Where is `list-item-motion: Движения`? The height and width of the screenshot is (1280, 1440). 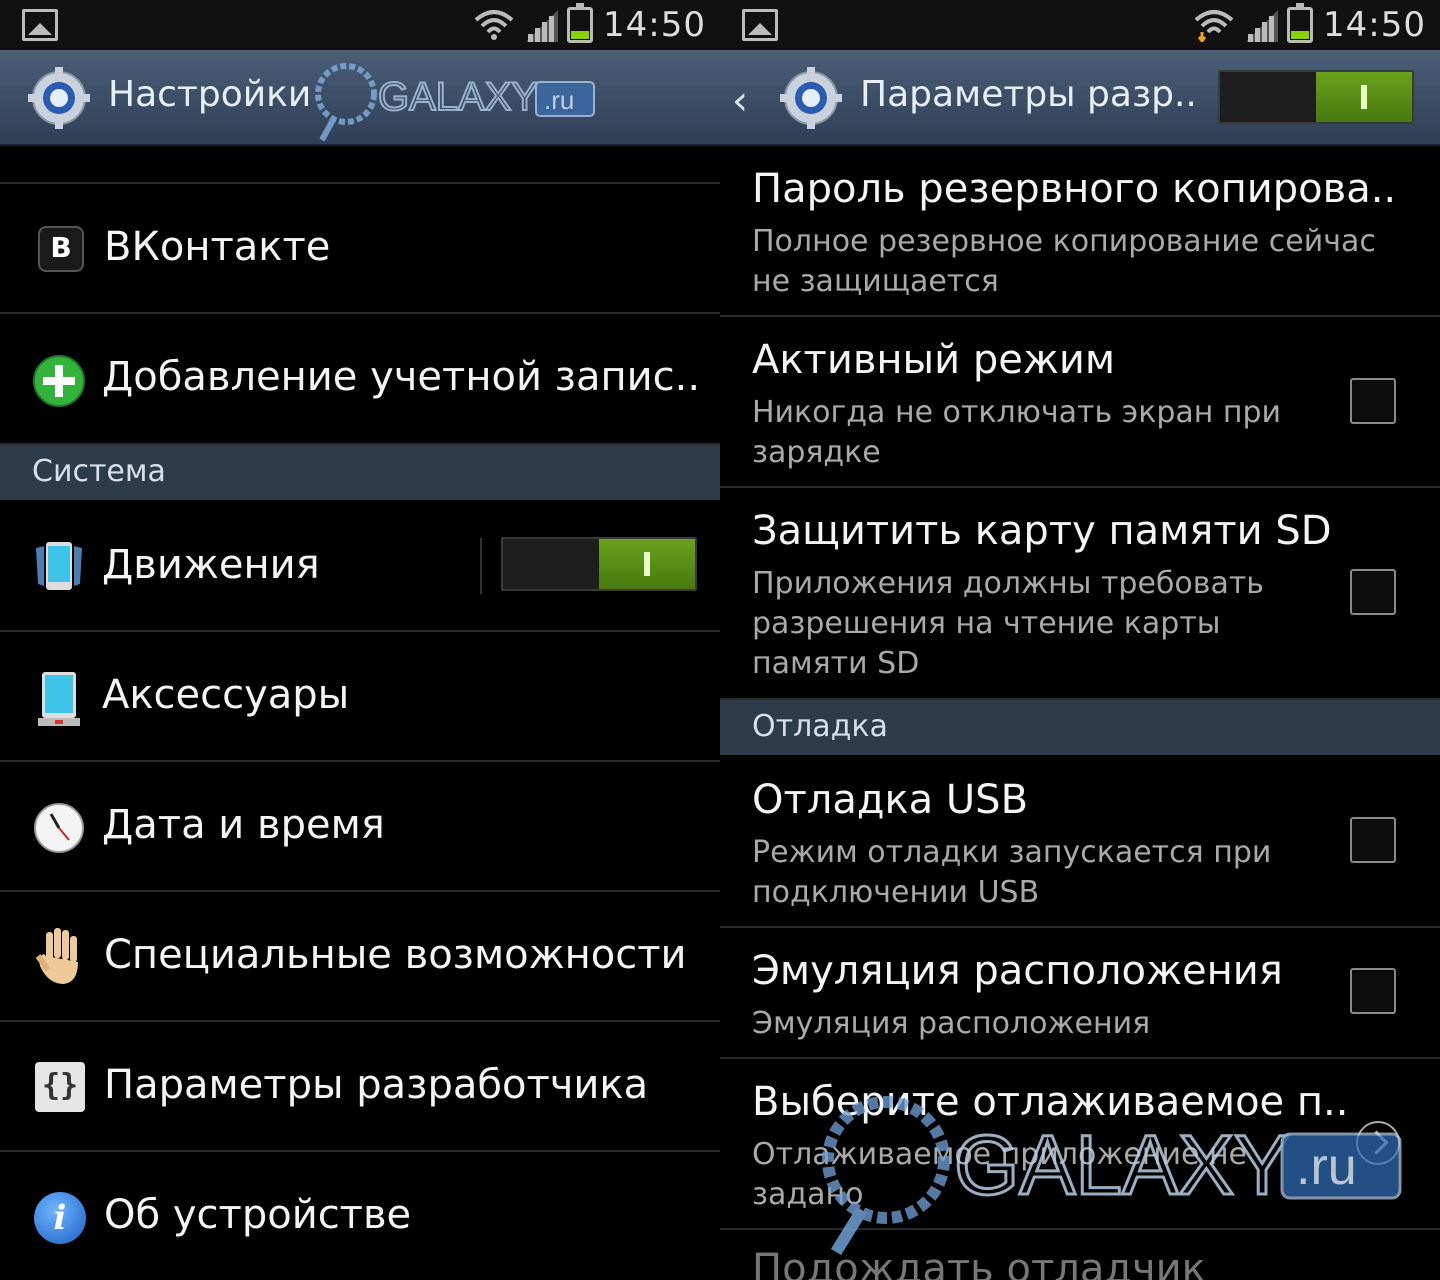 list-item-motion: Движения is located at coordinates (360, 566).